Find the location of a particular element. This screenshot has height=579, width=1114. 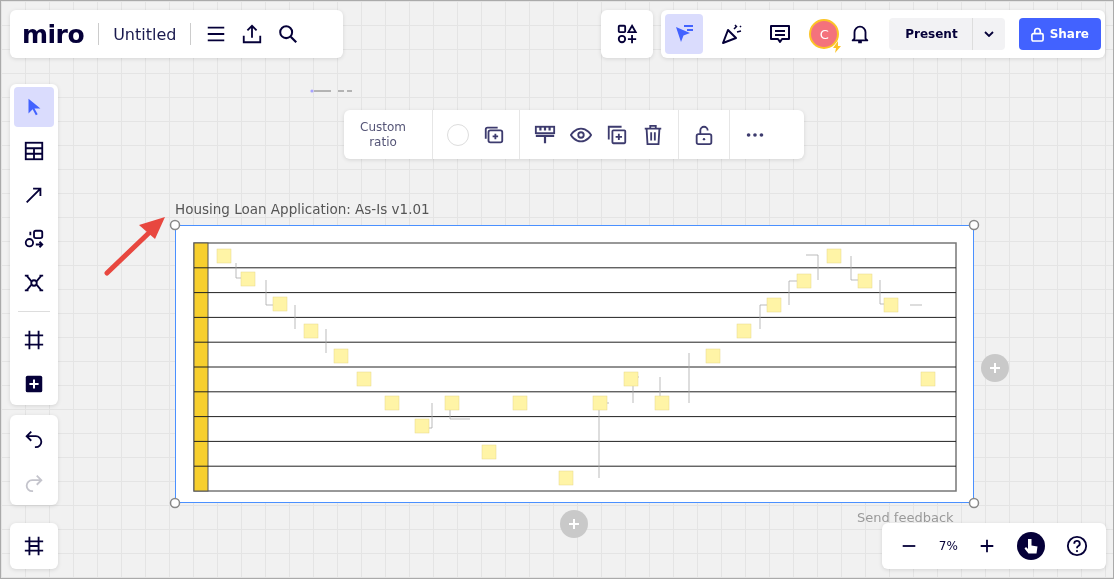

board-title: Untitled is located at coordinates (145, 34).